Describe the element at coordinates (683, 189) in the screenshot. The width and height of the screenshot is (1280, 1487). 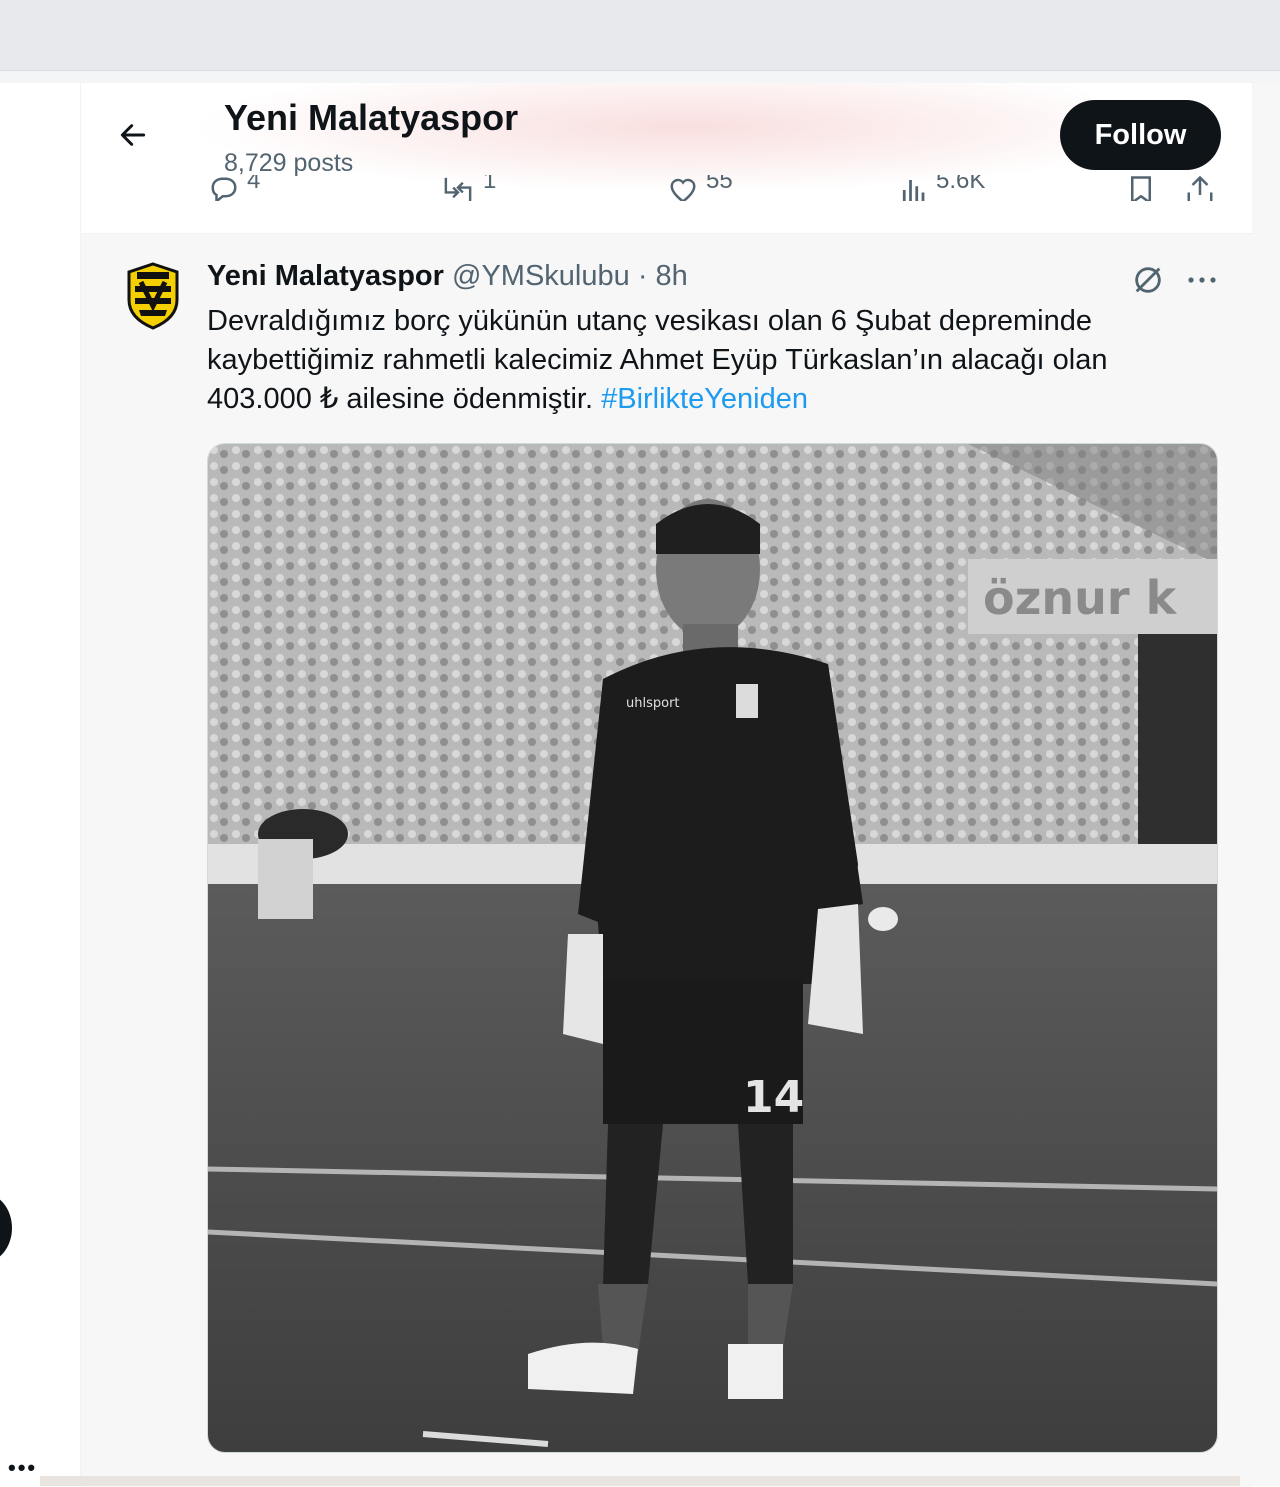
I see `like-icon` at that location.